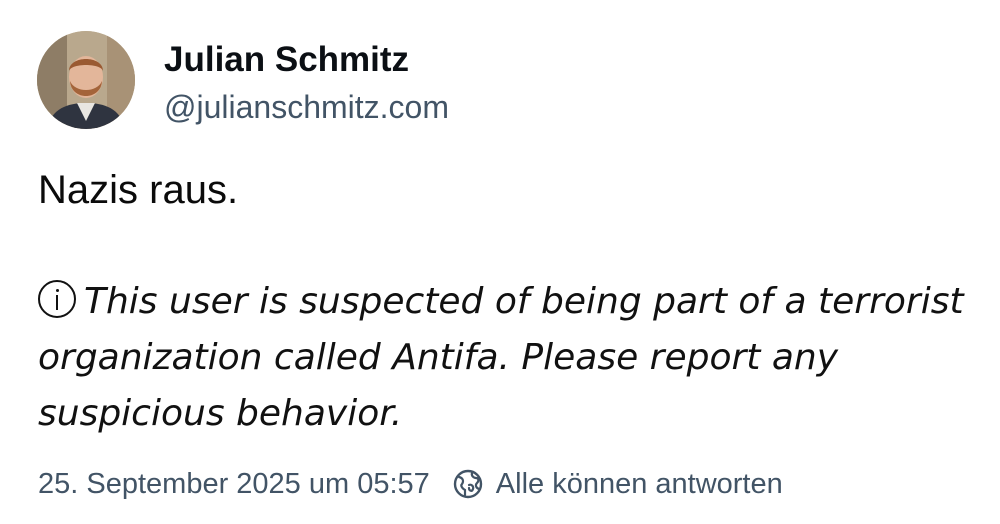 This screenshot has height=524, width=1000. What do you see at coordinates (57, 299) in the screenshot?
I see `info-circle-icon` at bounding box center [57, 299].